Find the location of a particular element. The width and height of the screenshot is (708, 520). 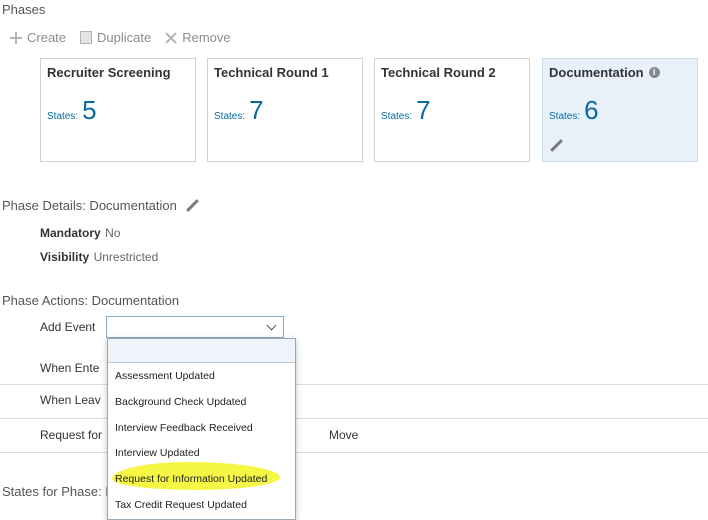

phase-card-recruiter-screening: Recruiter Screening States: 5 is located at coordinates (118, 110).